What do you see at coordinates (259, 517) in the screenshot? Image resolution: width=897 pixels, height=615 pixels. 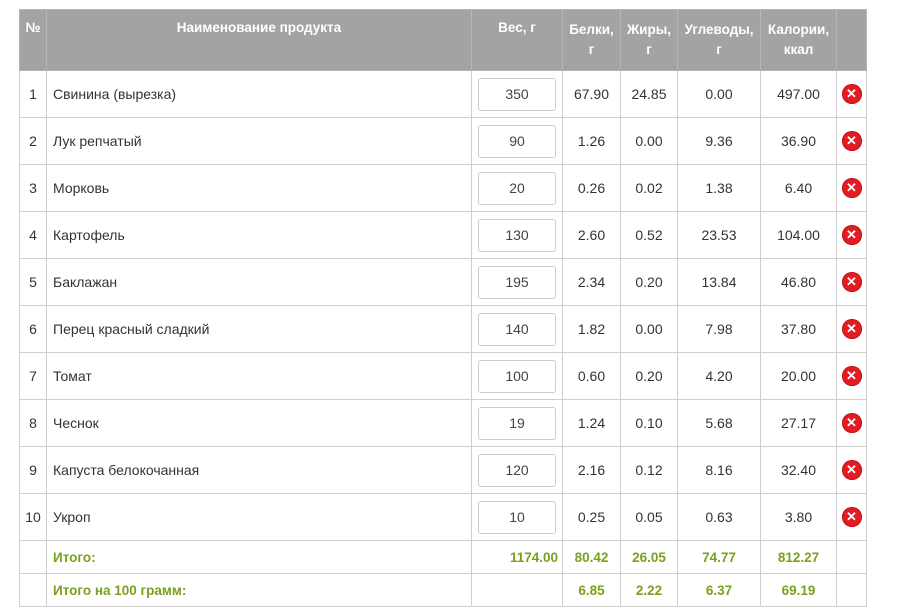 I see `product-name: Укроп` at bounding box center [259, 517].